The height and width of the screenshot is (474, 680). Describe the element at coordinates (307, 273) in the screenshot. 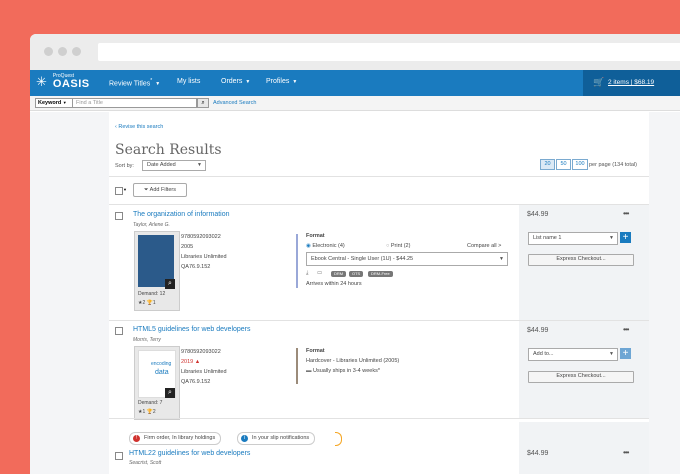

I see `download-icon: ⤓` at that location.